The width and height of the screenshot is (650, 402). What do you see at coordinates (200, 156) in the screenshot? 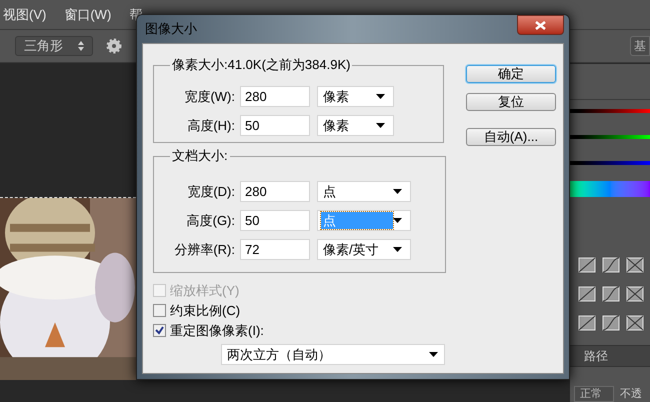
I see `group-legend: 文档大小:` at bounding box center [200, 156].